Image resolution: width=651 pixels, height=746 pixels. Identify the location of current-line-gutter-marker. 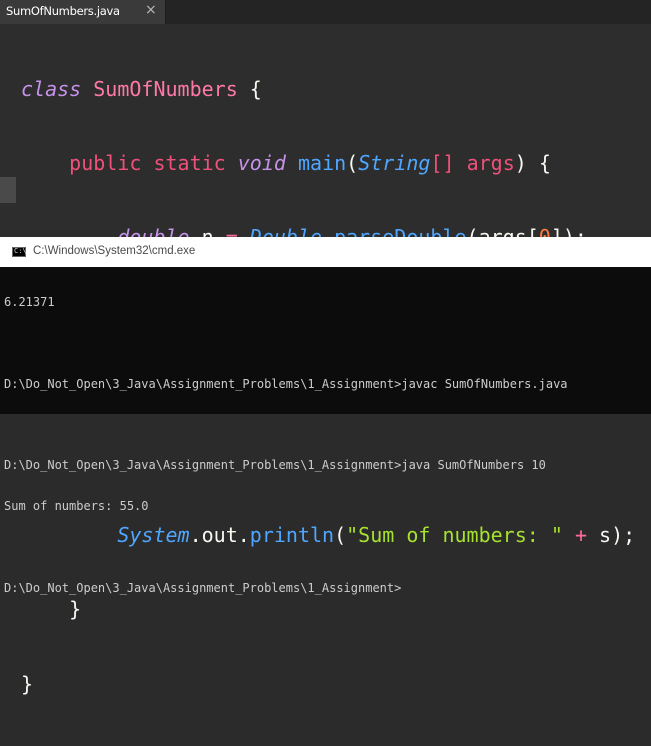
(8, 190).